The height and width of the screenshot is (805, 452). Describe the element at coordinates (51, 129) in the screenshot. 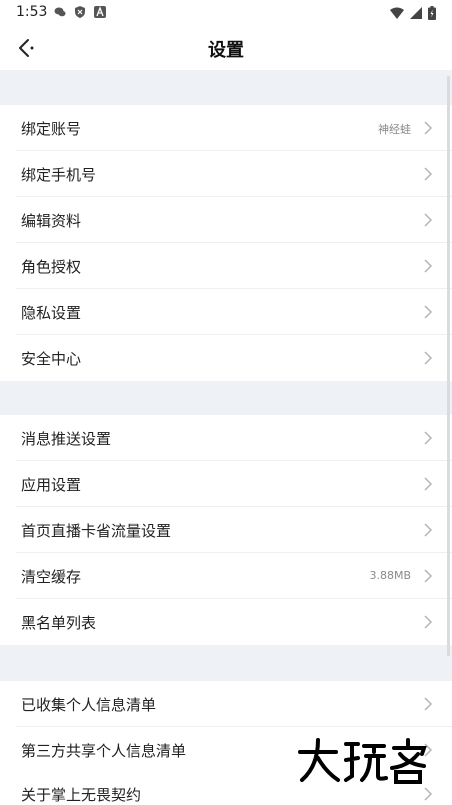

I see `row-label: 绑定账号` at that location.